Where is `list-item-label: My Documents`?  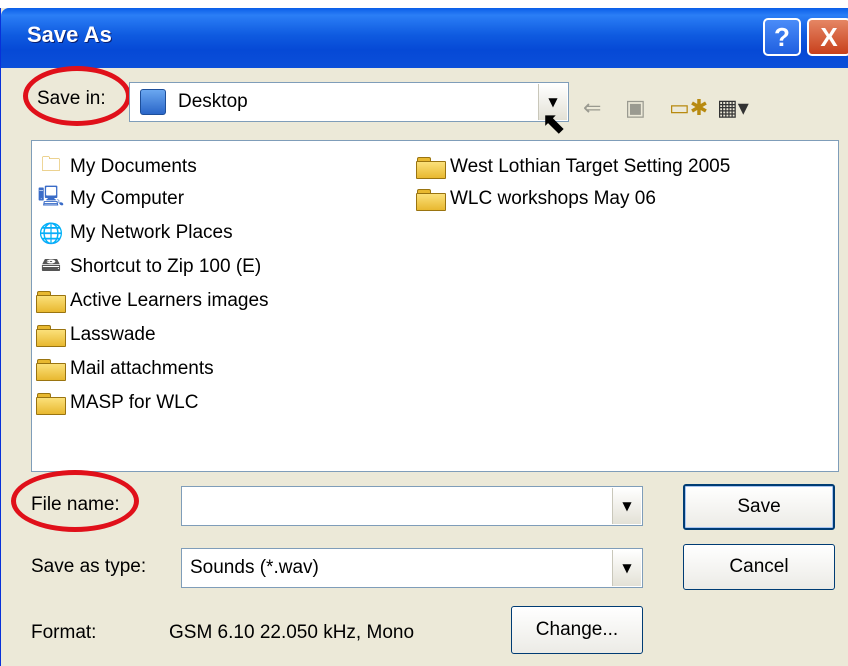 list-item-label: My Documents is located at coordinates (133, 166).